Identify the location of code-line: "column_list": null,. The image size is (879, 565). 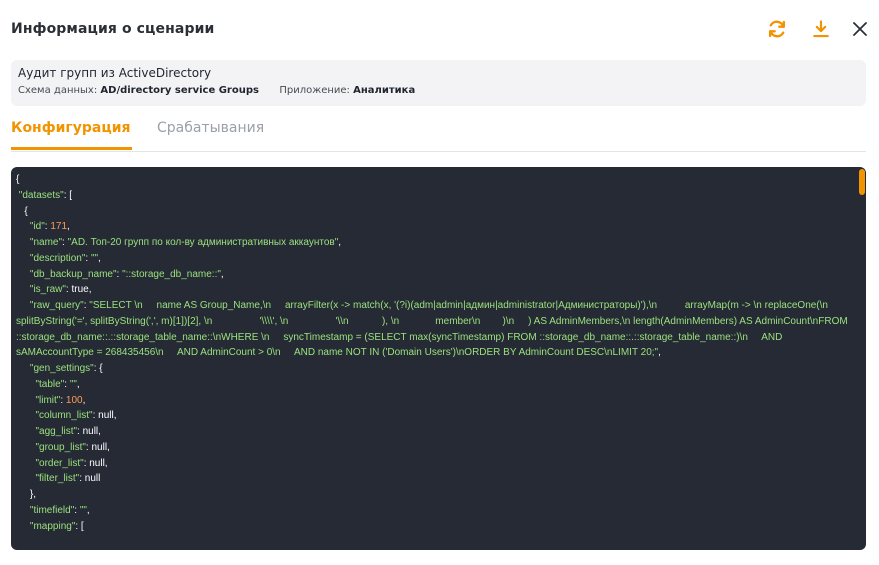
(435, 416).